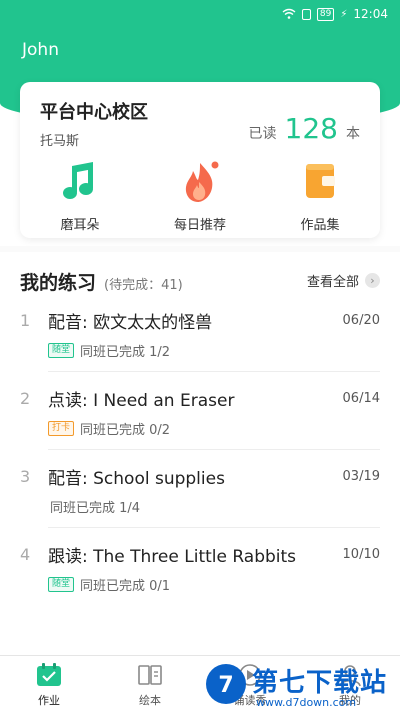 The height and width of the screenshot is (711, 400). Describe the element at coordinates (25, 398) in the screenshot. I see `item-index: 2` at that location.